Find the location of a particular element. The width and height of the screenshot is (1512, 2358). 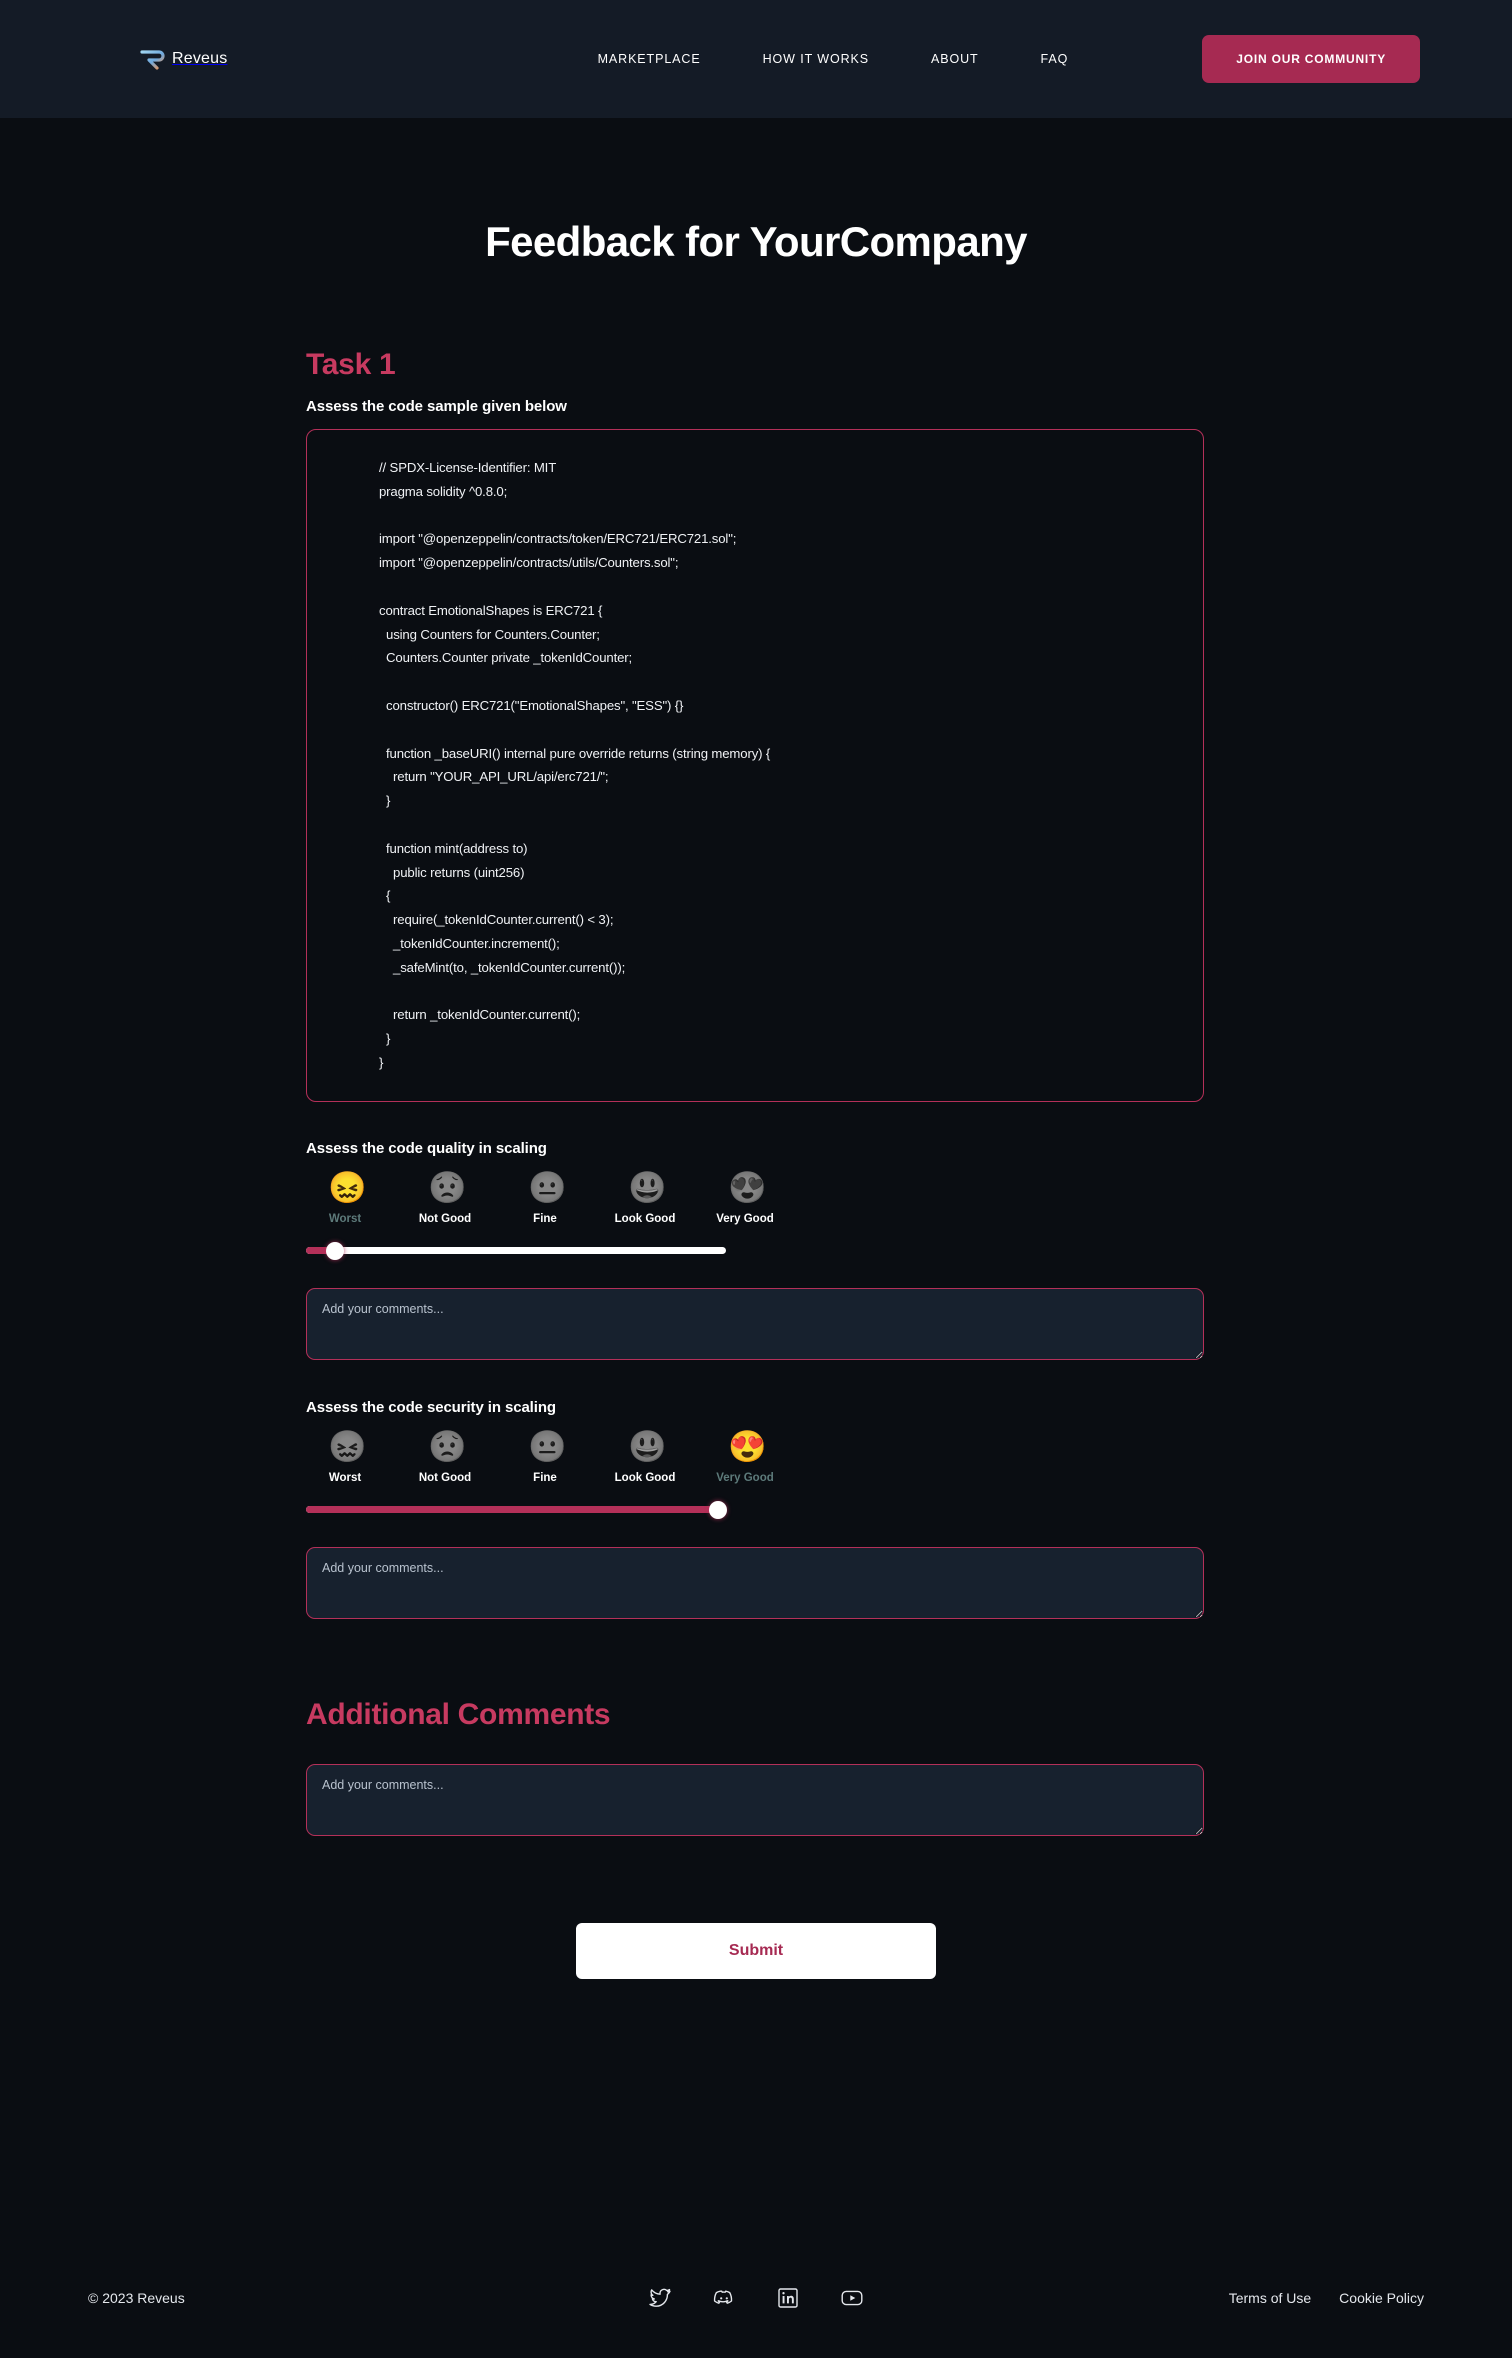

youtube-link is located at coordinates (852, 2298).